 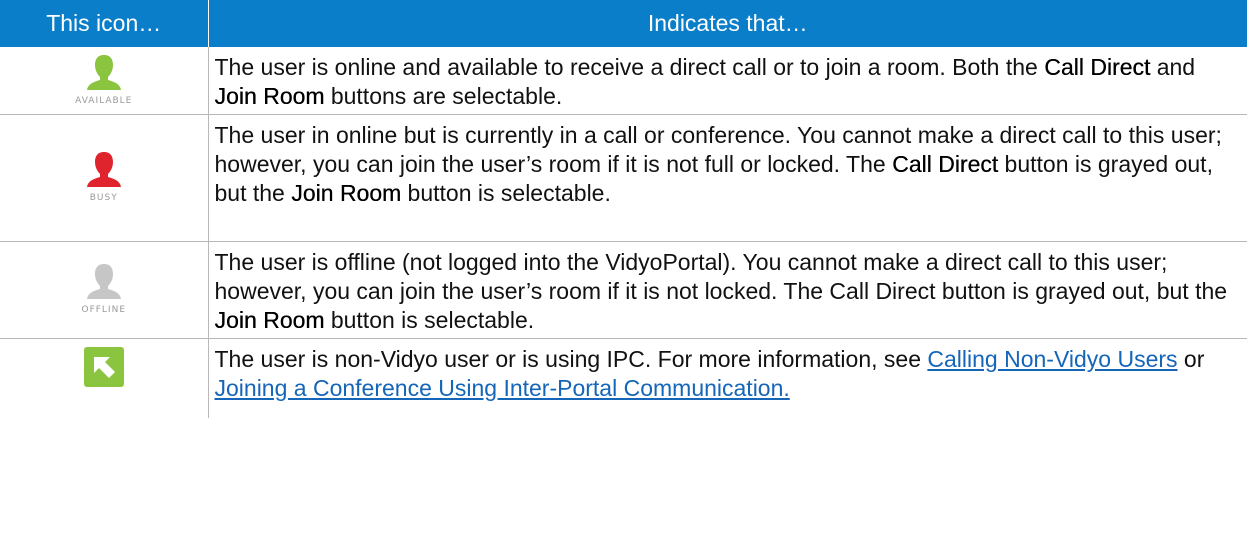 I want to click on calling-non-vidyo-users-link: Calling Non-Vidyo Users, so click(x=1052, y=359).